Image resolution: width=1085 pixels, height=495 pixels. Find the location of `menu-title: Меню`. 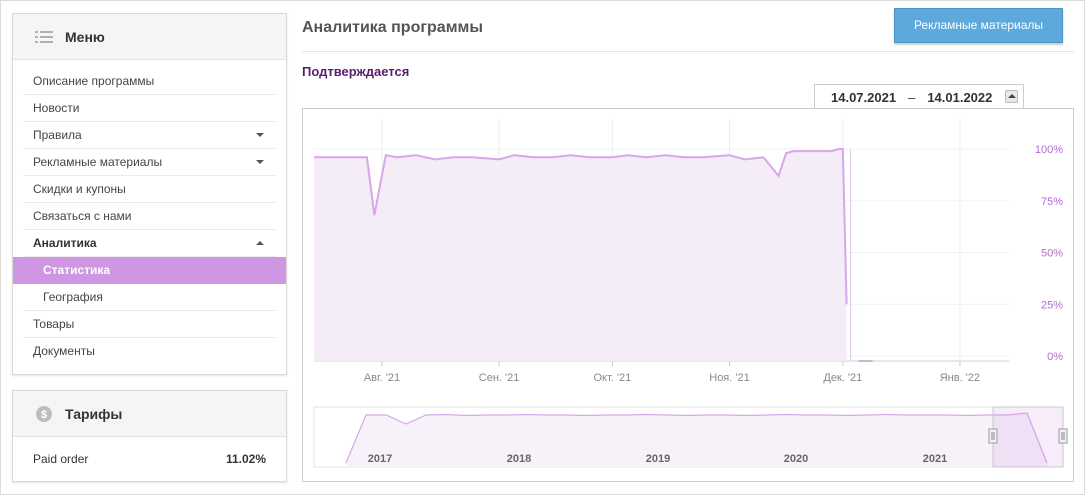

menu-title: Меню is located at coordinates (85, 36).